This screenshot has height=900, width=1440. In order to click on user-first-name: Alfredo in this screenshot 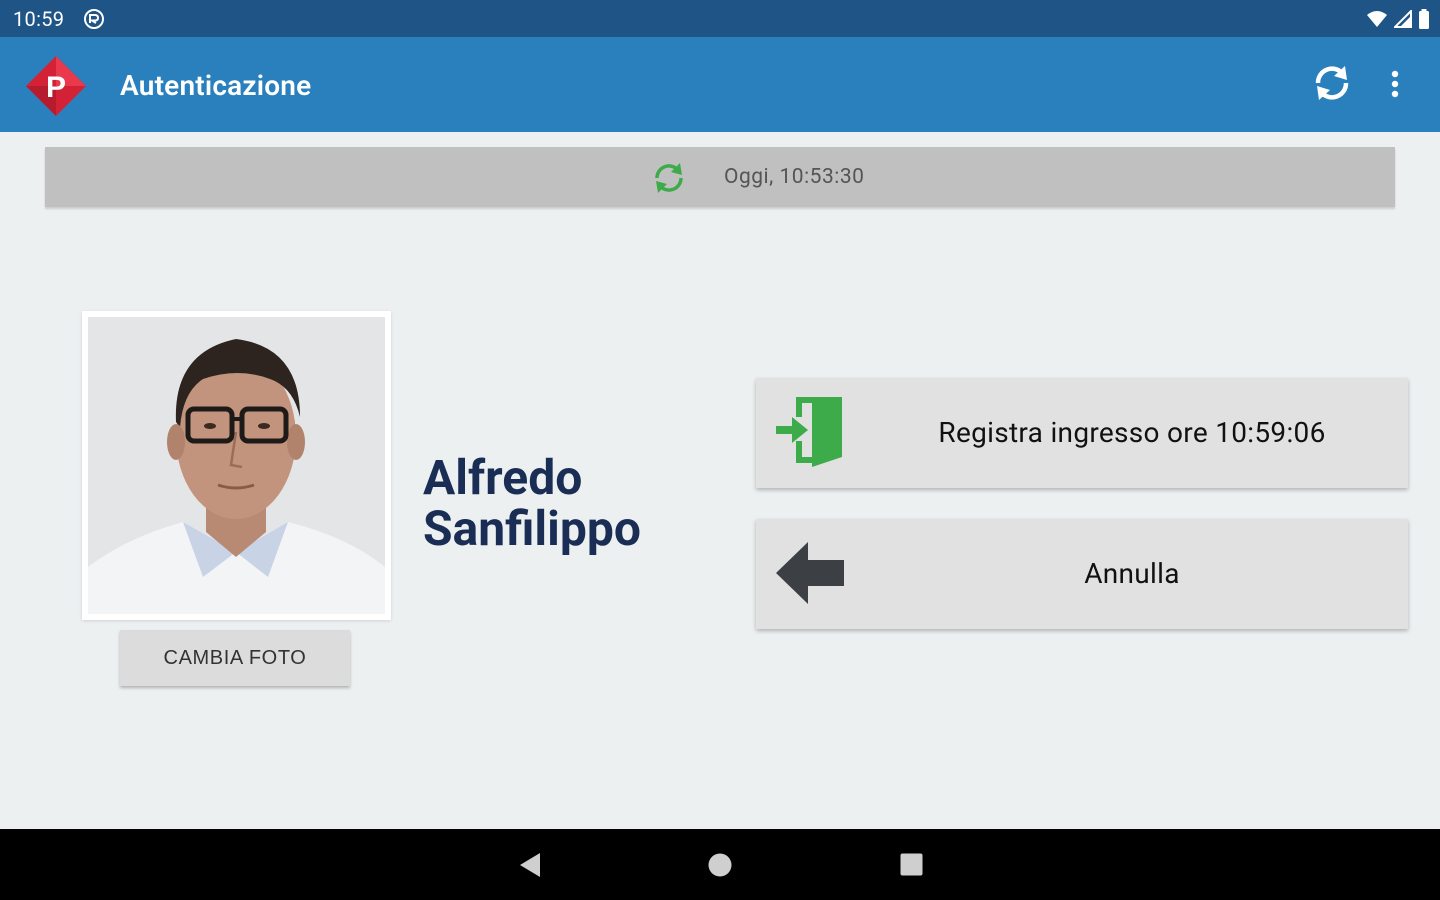, I will do `click(503, 477)`.